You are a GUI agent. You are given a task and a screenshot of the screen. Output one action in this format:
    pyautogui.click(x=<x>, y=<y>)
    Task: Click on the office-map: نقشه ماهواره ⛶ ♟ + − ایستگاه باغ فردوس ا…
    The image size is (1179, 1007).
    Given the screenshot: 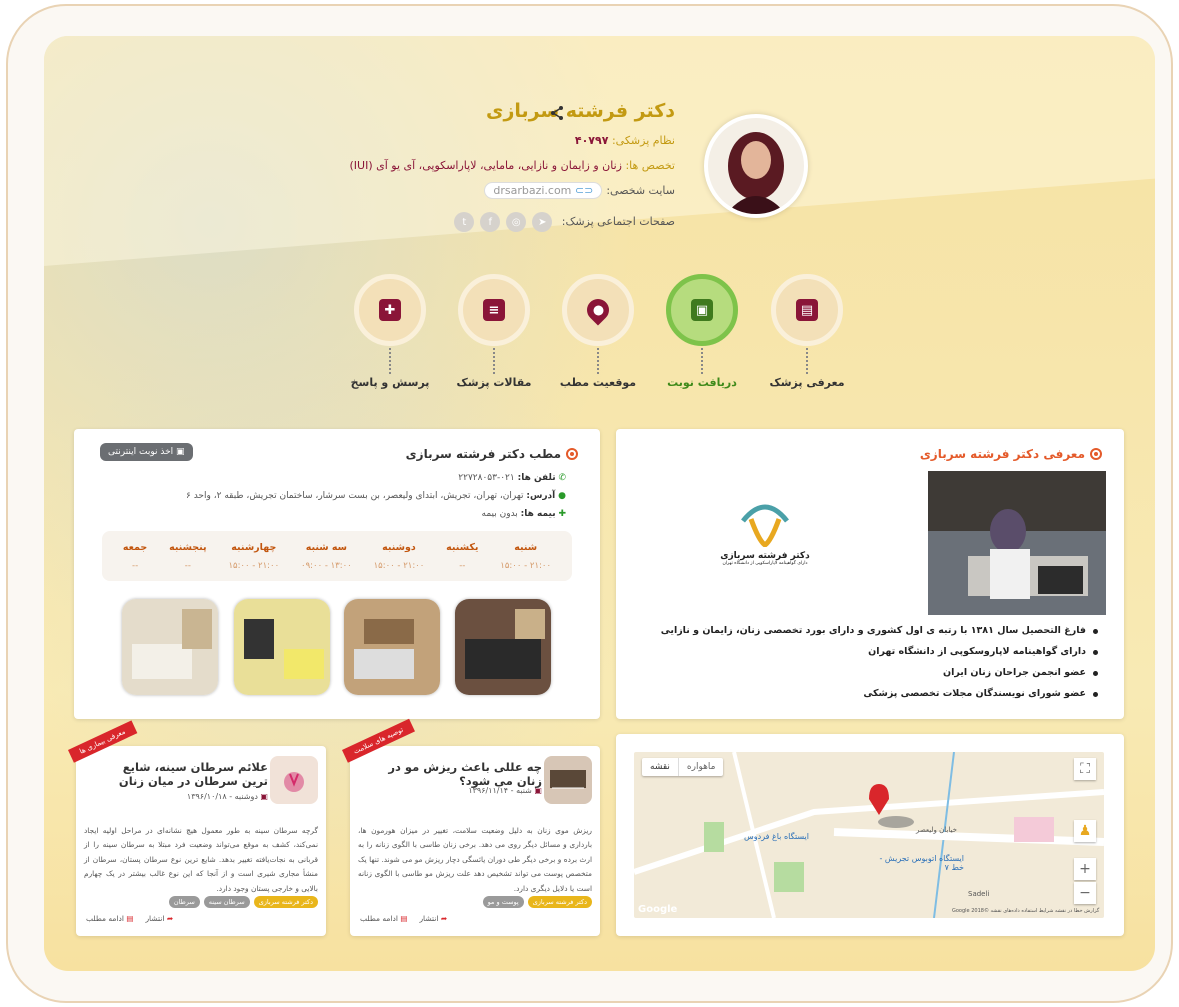 What is the action you would take?
    pyautogui.click(x=869, y=835)
    